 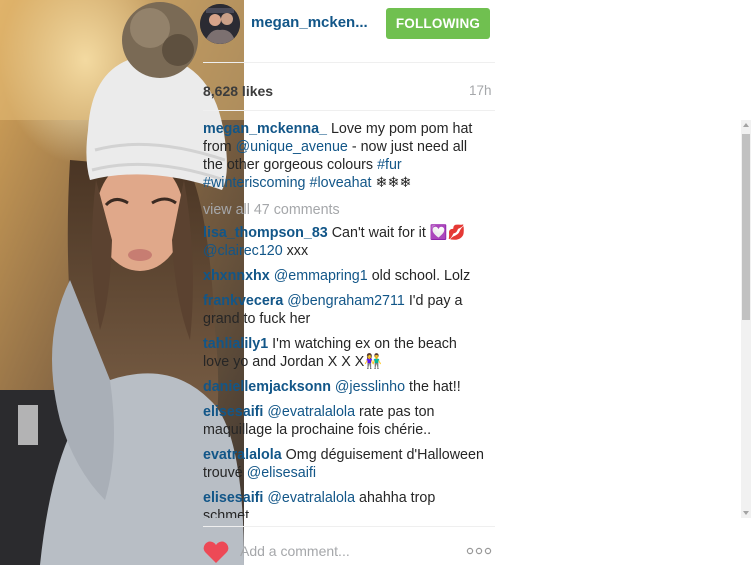 I want to click on heart-icon, so click(x=216, y=552).